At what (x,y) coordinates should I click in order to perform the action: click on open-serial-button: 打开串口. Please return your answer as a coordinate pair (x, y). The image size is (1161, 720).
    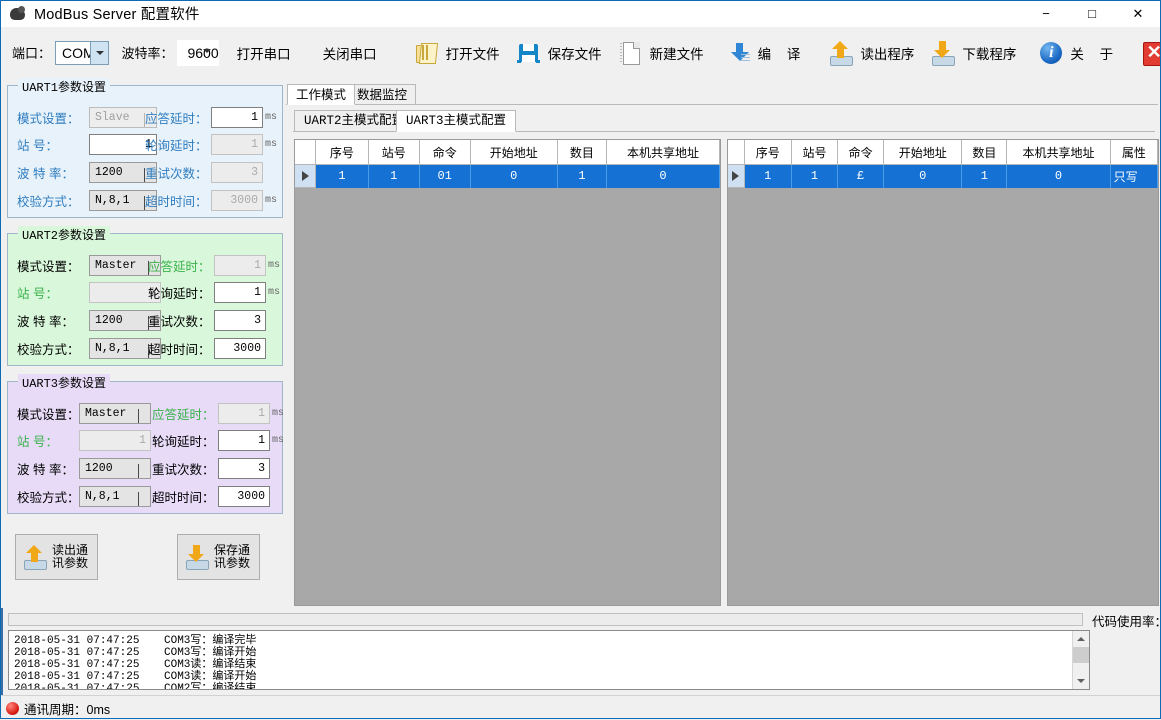
    Looking at the image, I should click on (264, 53).